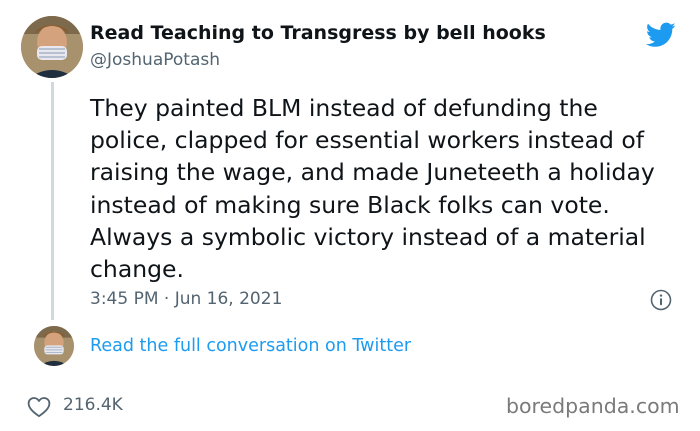  Describe the element at coordinates (93, 405) in the screenshot. I see `like-count: 216.4K` at that location.